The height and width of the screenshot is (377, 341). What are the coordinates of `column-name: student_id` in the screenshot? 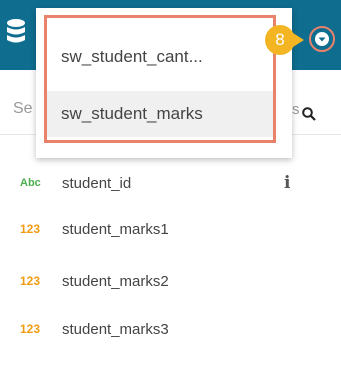 It's located at (97, 183).